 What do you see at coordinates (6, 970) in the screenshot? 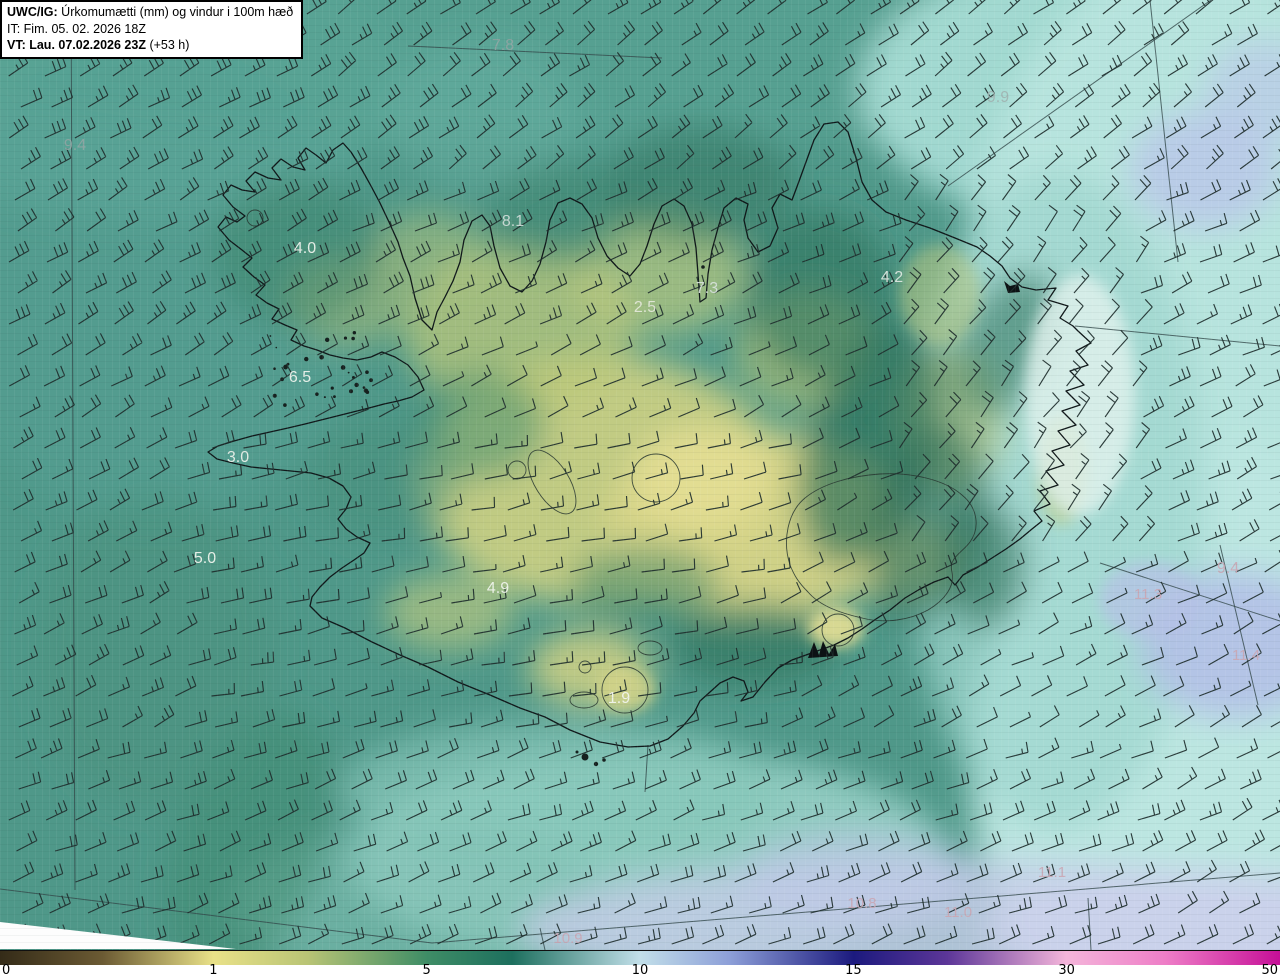
I see `colorbar-tick: 0` at bounding box center [6, 970].